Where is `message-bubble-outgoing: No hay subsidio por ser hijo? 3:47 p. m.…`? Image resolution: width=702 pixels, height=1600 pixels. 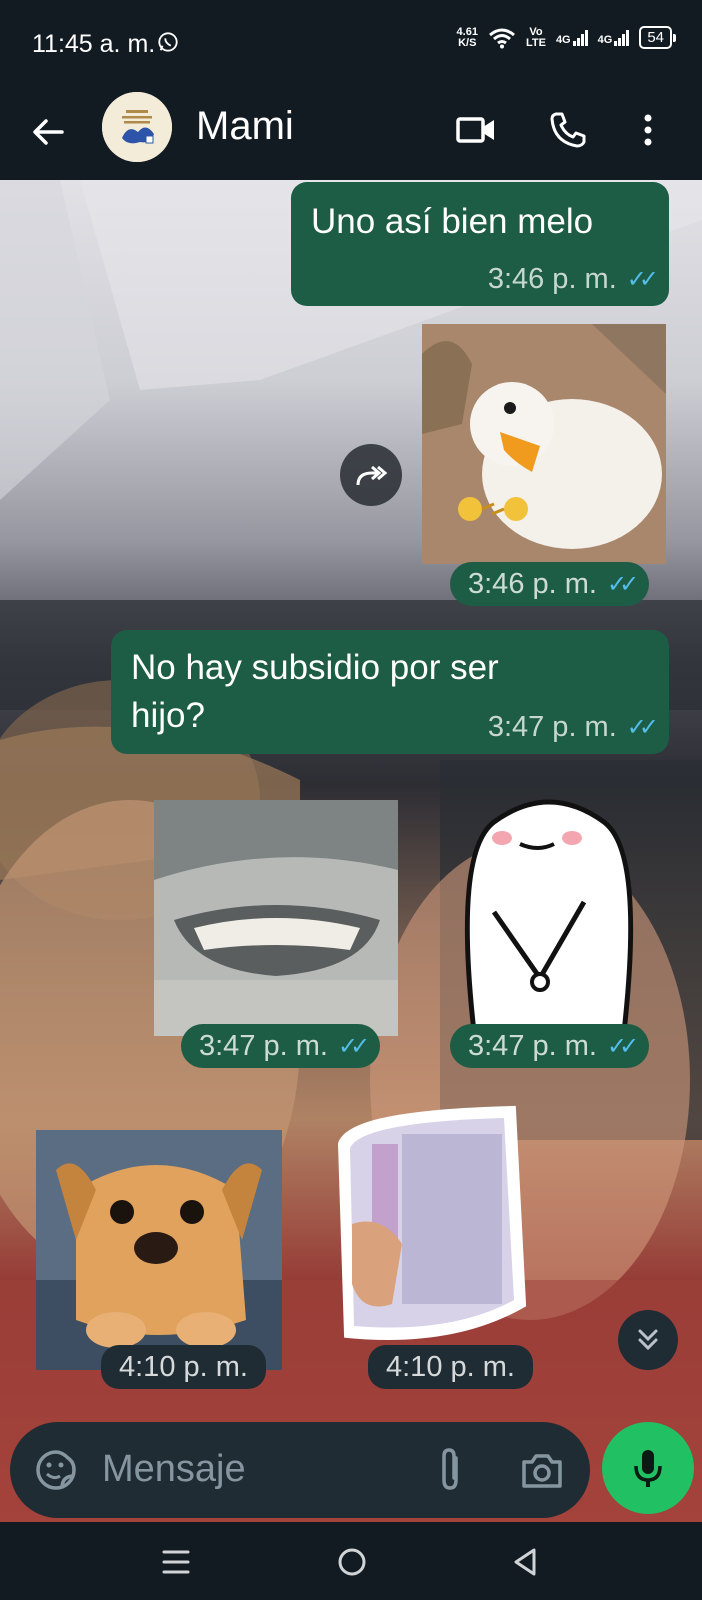 message-bubble-outgoing: No hay subsidio por ser hijo? 3:47 p. m.… is located at coordinates (390, 692).